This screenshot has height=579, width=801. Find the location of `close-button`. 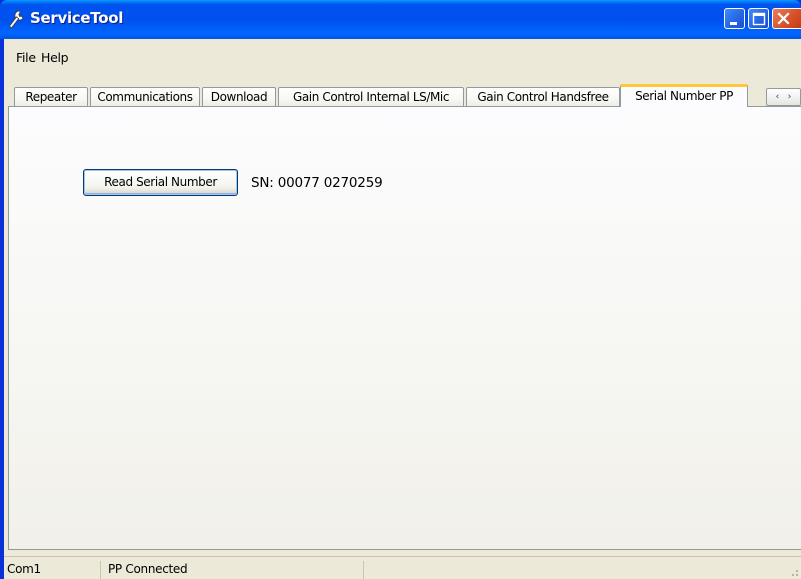

close-button is located at coordinates (786, 18).